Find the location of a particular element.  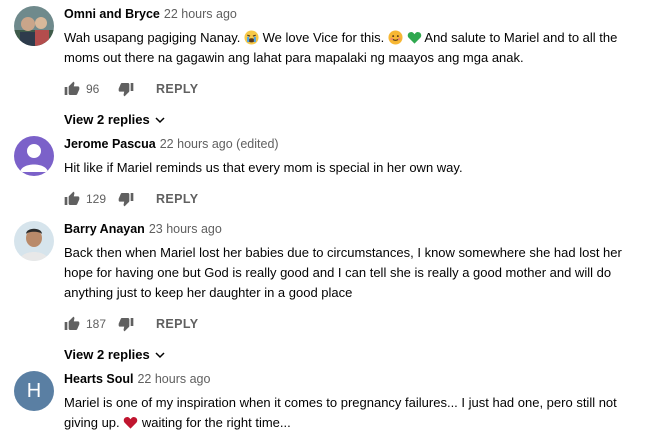

like-count: 129 is located at coordinates (96, 199).